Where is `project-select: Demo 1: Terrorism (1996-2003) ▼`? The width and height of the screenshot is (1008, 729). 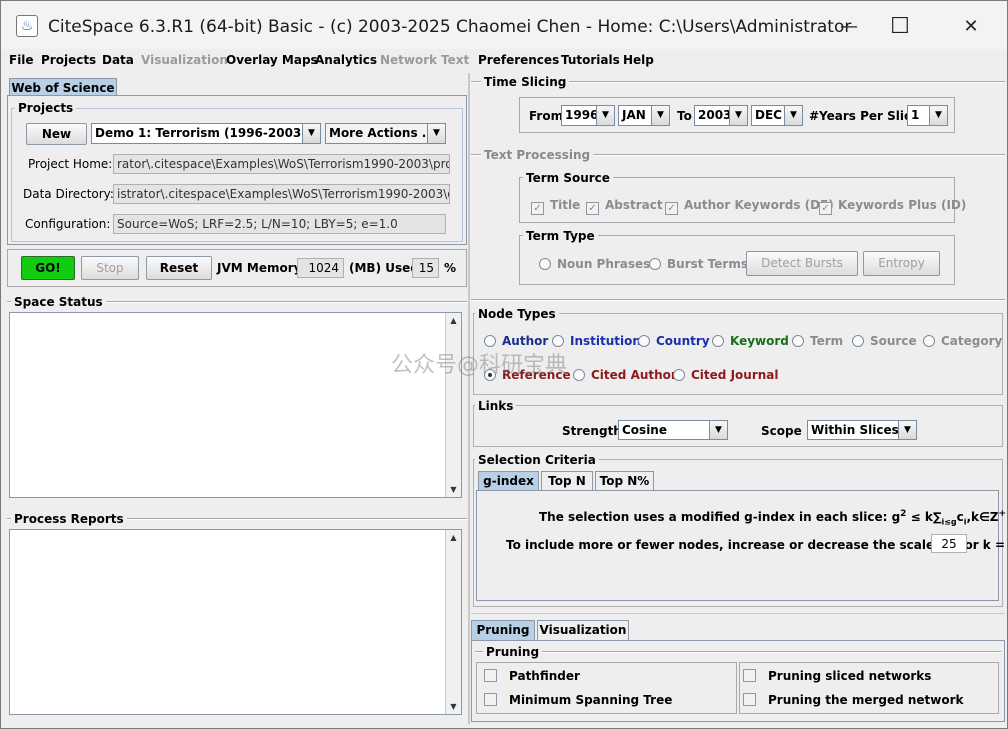
project-select: Demo 1: Terrorism (1996-2003) ▼ is located at coordinates (206, 133).